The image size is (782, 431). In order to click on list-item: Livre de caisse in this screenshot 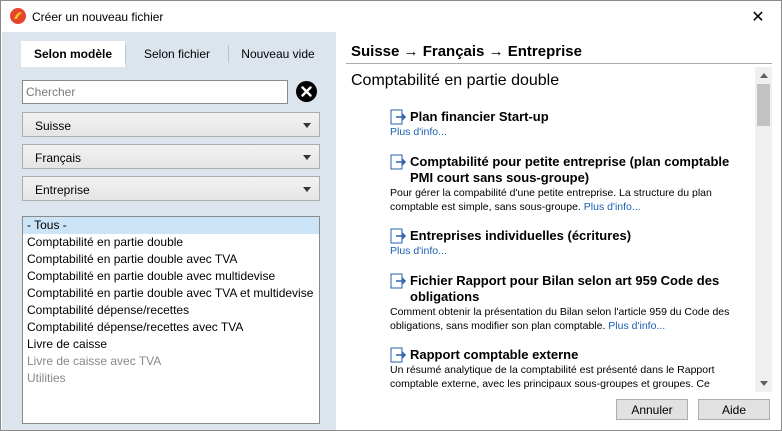, I will do `click(171, 344)`.